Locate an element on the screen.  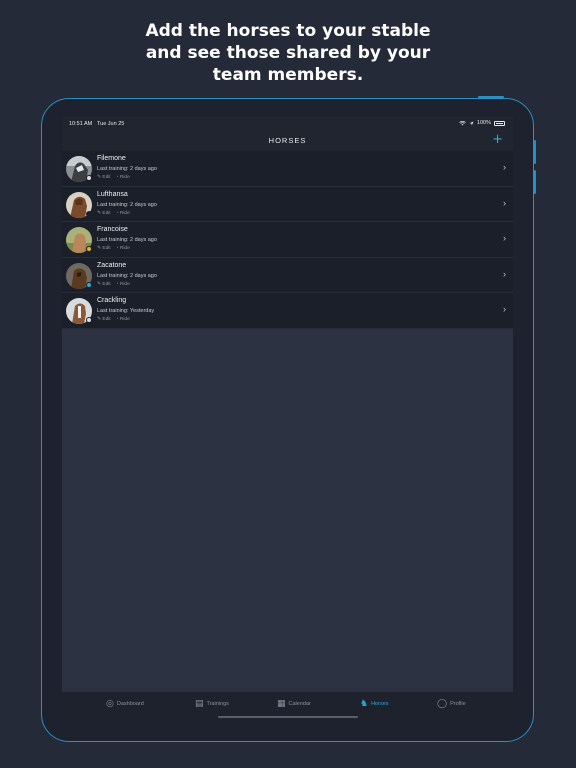
headline-line-2: and see those shared by your is located at coordinates (288, 53).